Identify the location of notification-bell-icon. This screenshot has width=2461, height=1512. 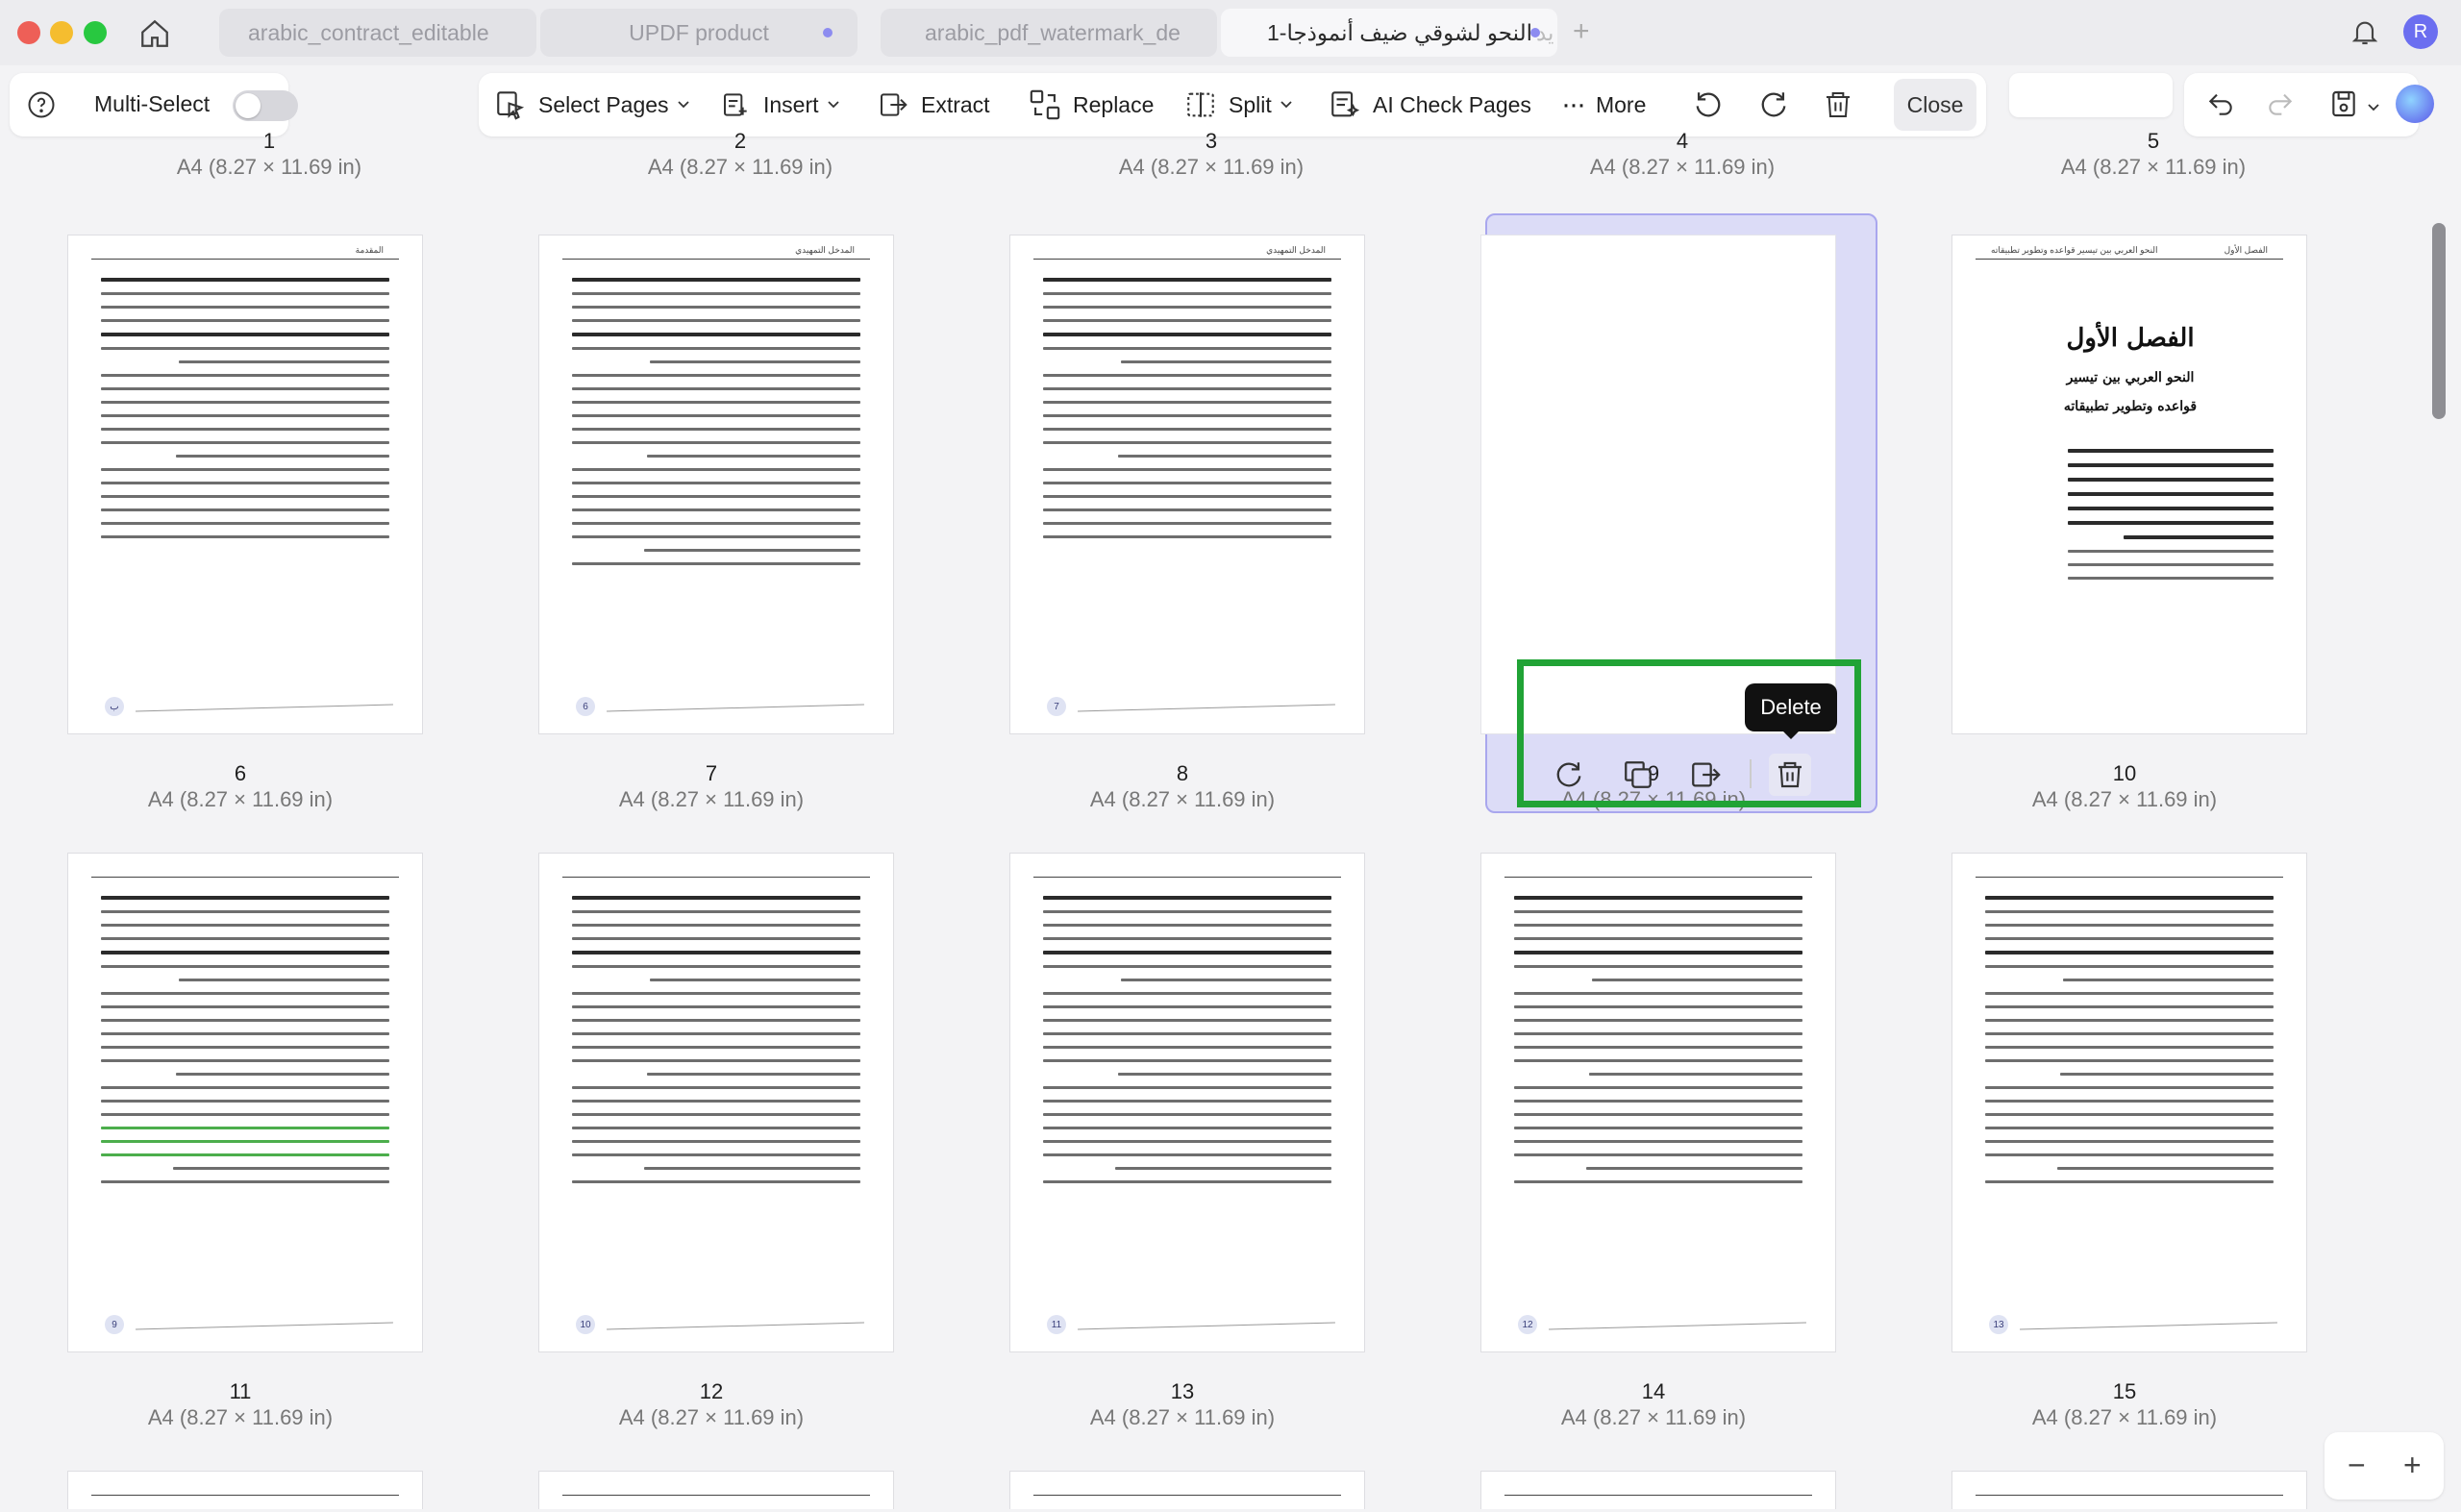
(2364, 34).